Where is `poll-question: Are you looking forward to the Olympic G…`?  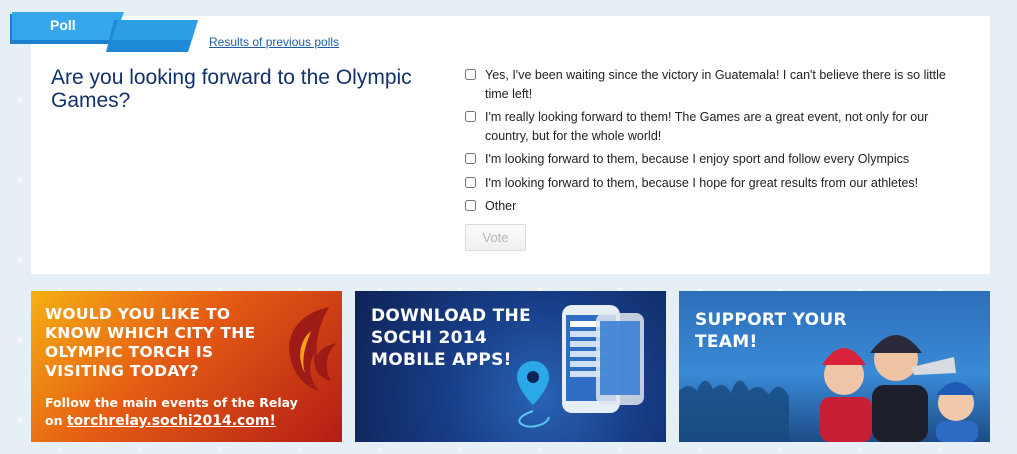
poll-question: Are you looking forward to the Olympic G… is located at coordinates (231, 89).